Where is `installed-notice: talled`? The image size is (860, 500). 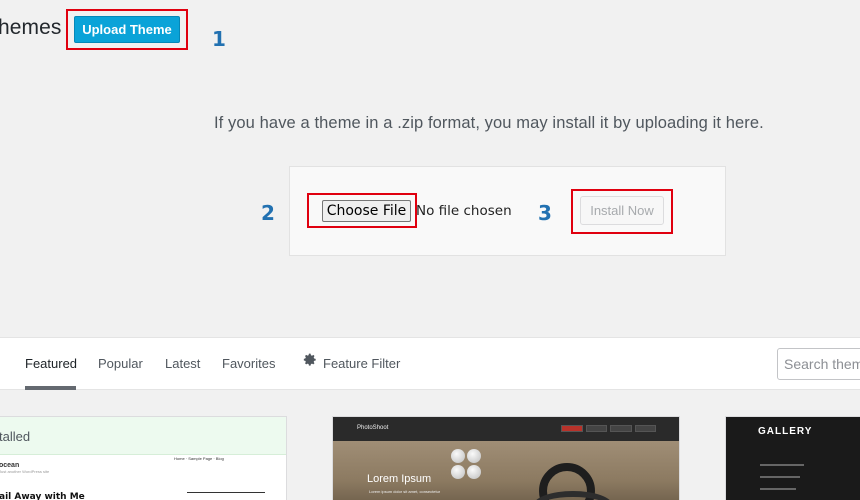 installed-notice: talled is located at coordinates (143, 436).